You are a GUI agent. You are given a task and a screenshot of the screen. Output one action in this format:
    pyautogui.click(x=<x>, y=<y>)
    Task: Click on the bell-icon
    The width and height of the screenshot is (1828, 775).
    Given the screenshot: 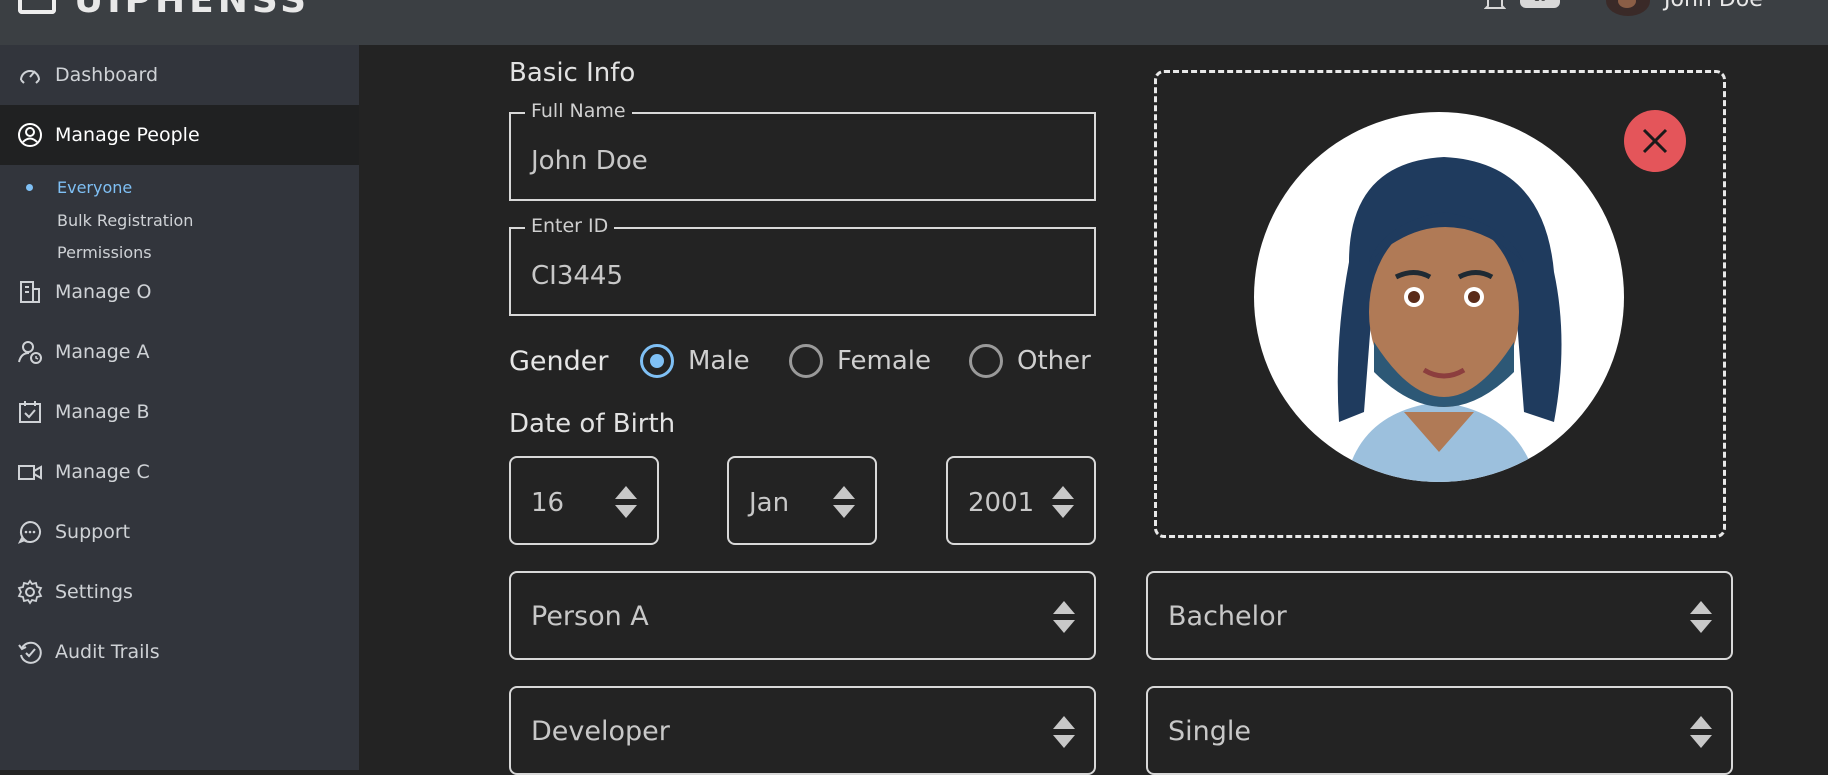 What is the action you would take?
    pyautogui.click(x=1495, y=6)
    